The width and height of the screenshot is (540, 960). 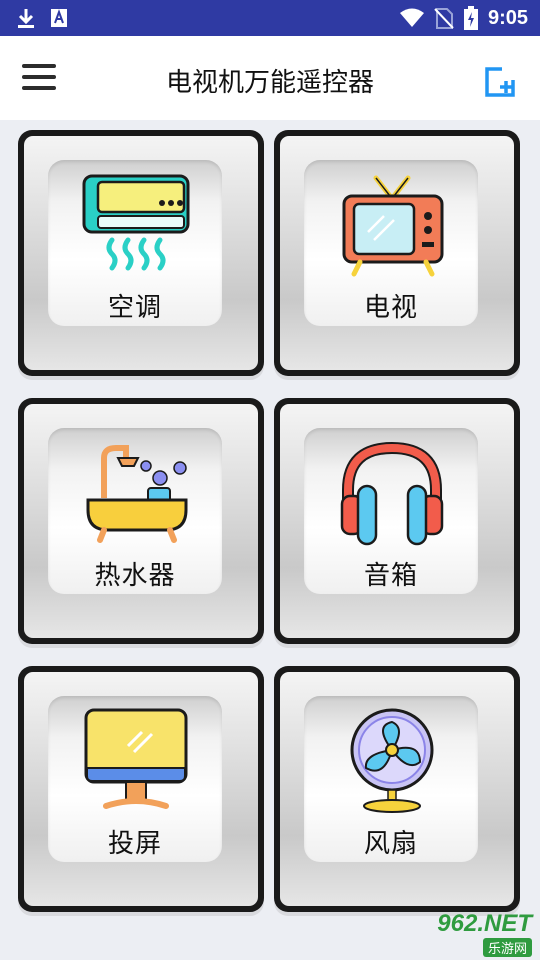 I want to click on device-card-water-heater: 热水器, so click(x=141, y=521).